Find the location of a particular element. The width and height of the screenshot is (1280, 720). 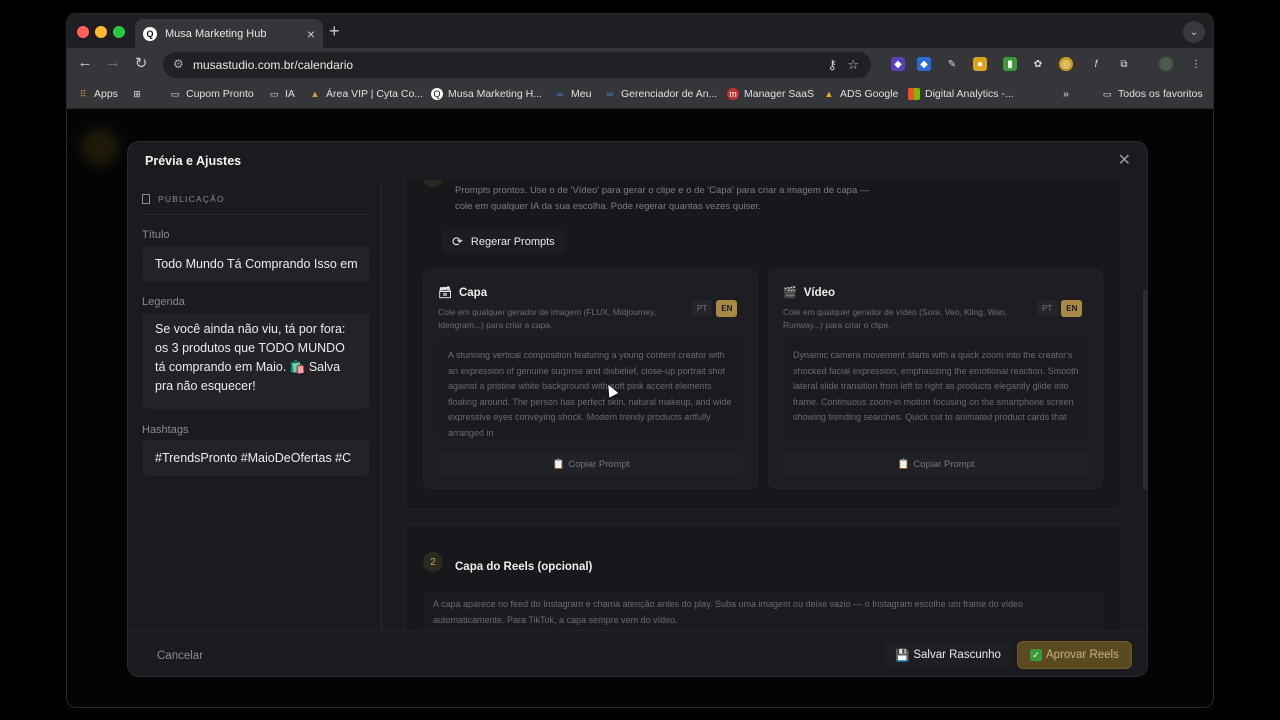

apps-grid-icon: ⠿ is located at coordinates (83, 93).